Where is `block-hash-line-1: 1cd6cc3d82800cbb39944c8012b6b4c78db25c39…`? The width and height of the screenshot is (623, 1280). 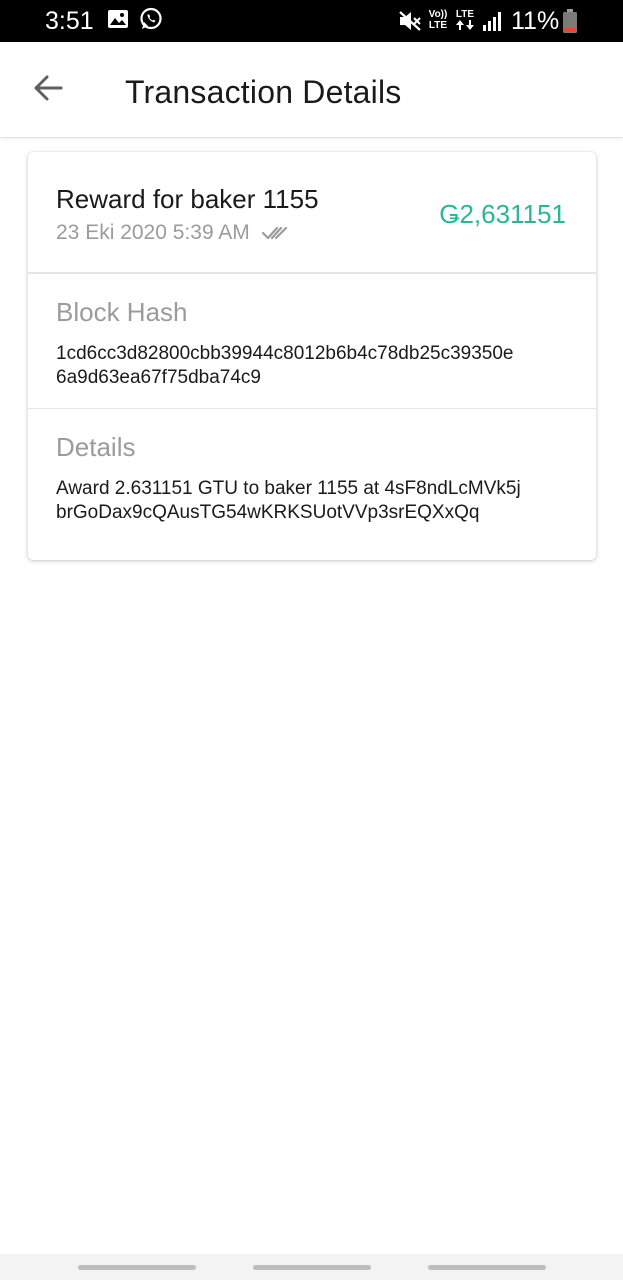 block-hash-line-1: 1cd6cc3d82800cbb39944c8012b6b4c78db25c39… is located at coordinates (285, 353).